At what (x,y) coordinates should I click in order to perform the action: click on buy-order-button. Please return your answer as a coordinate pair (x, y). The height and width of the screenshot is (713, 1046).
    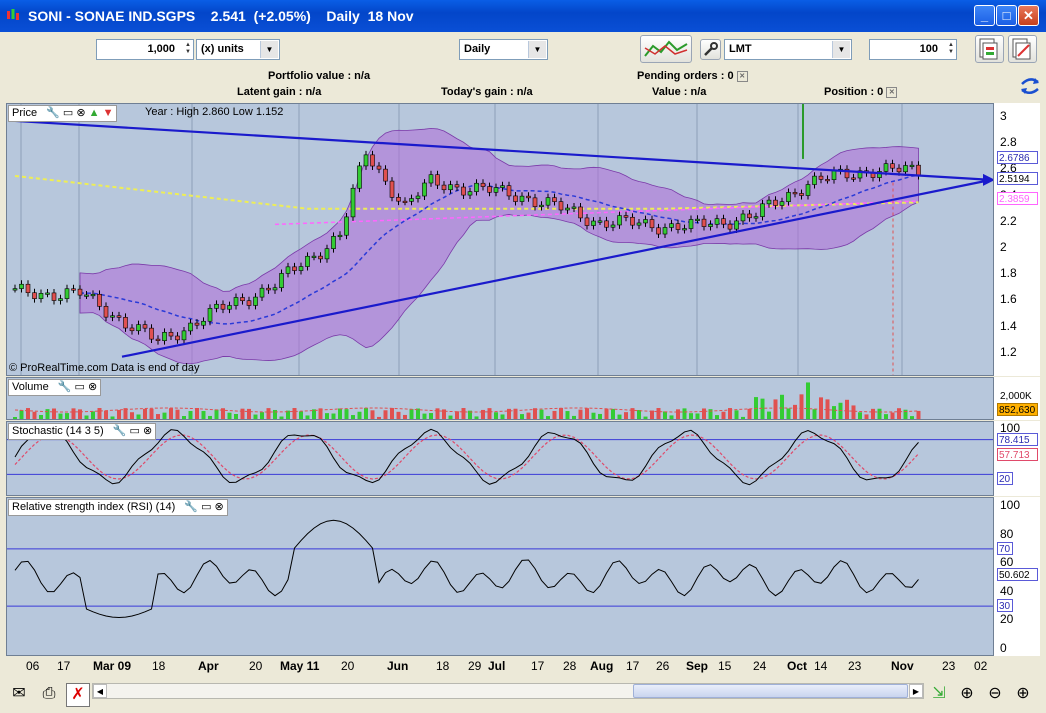
    Looking at the image, I should click on (989, 49).